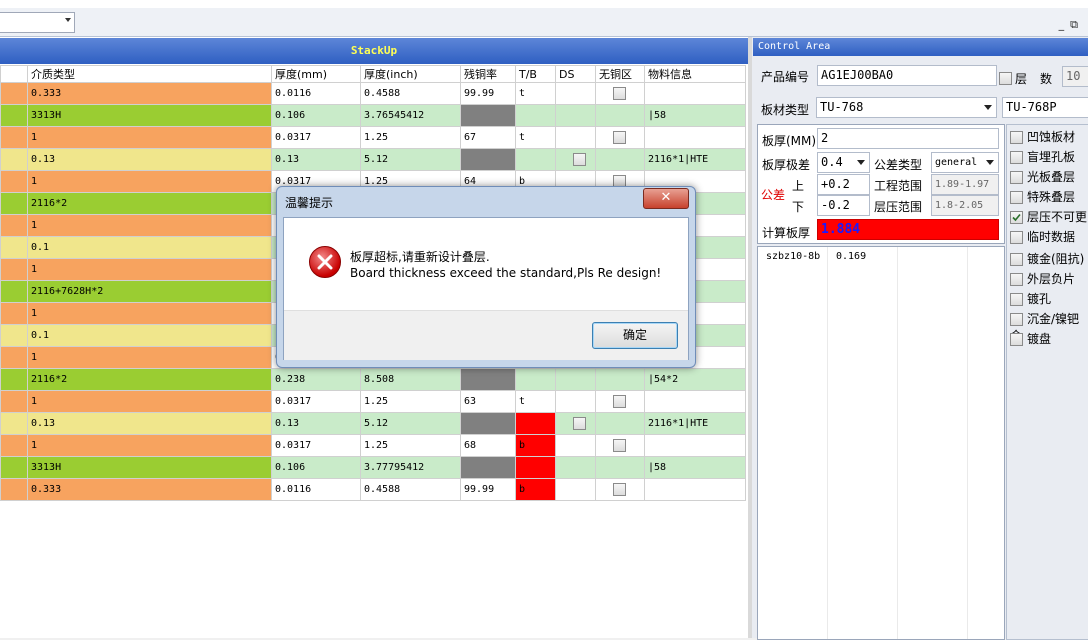  I want to click on cell-tb: b, so click(535, 489).